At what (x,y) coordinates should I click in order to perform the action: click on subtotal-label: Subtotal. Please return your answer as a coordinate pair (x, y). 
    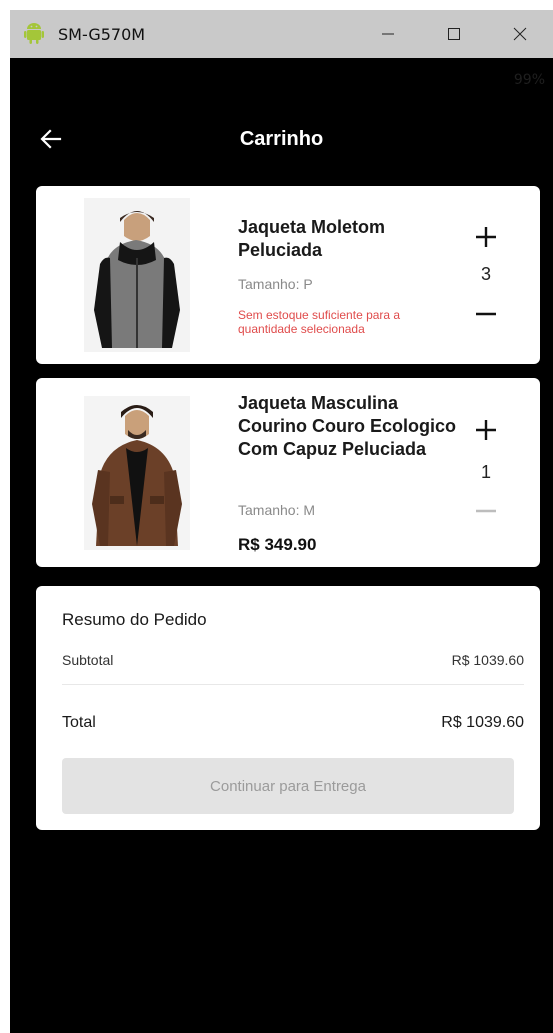
    Looking at the image, I should click on (88, 660).